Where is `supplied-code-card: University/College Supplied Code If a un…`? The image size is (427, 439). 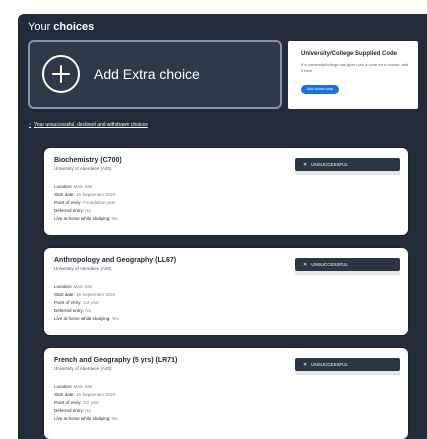
supplied-code-card: University/College Supplied Code If a un… is located at coordinates (353, 75).